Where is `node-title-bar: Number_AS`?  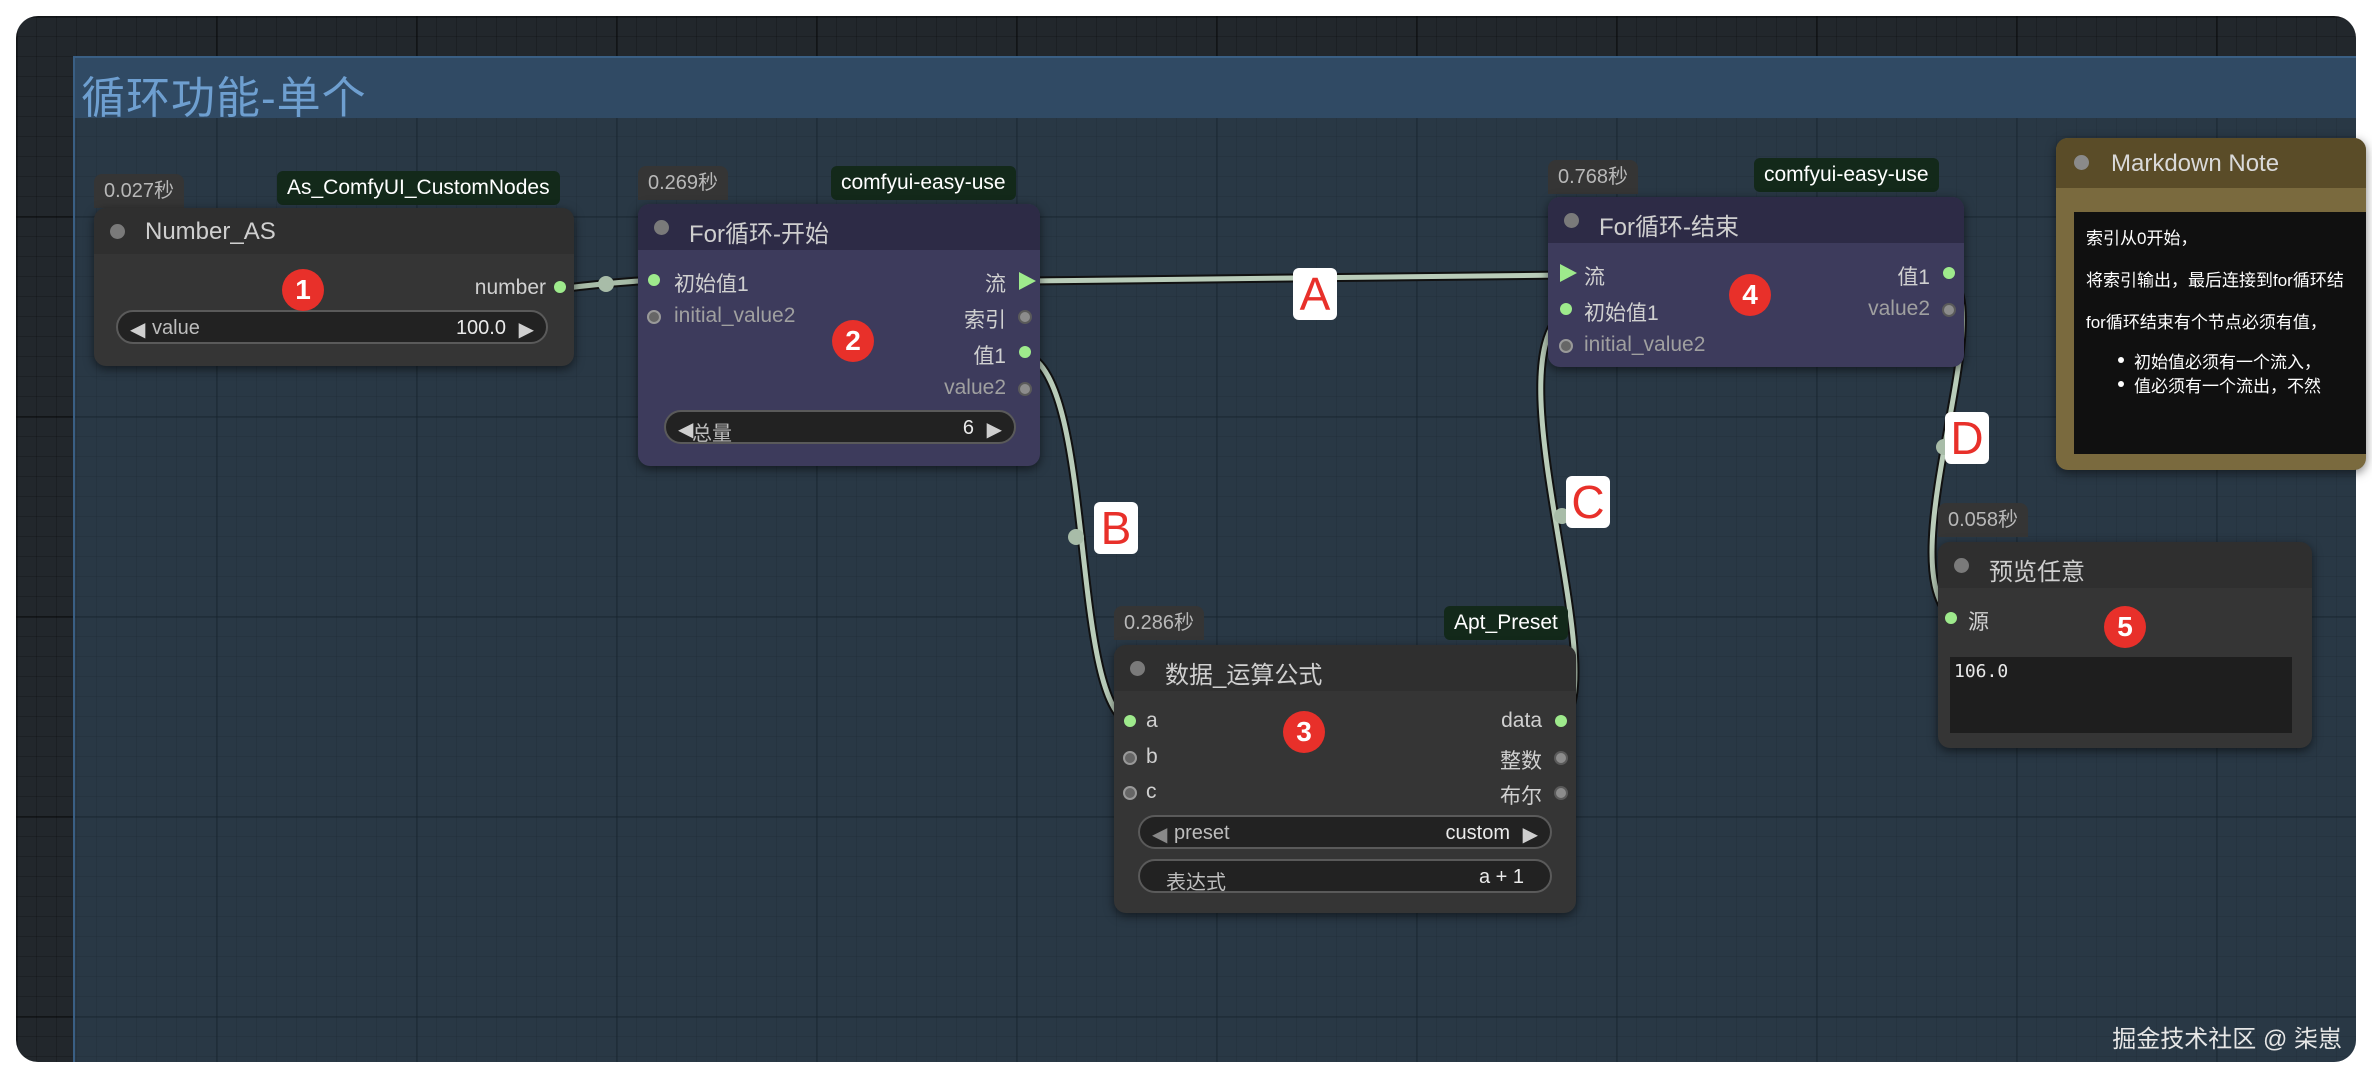 node-title-bar: Number_AS is located at coordinates (334, 231).